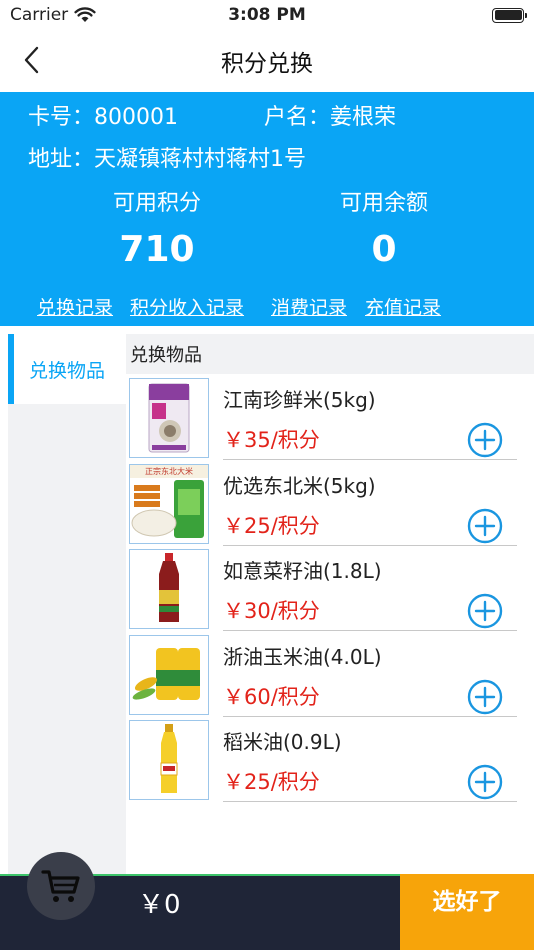 The height and width of the screenshot is (950, 534). I want to click on corn-oil-image, so click(169, 675).